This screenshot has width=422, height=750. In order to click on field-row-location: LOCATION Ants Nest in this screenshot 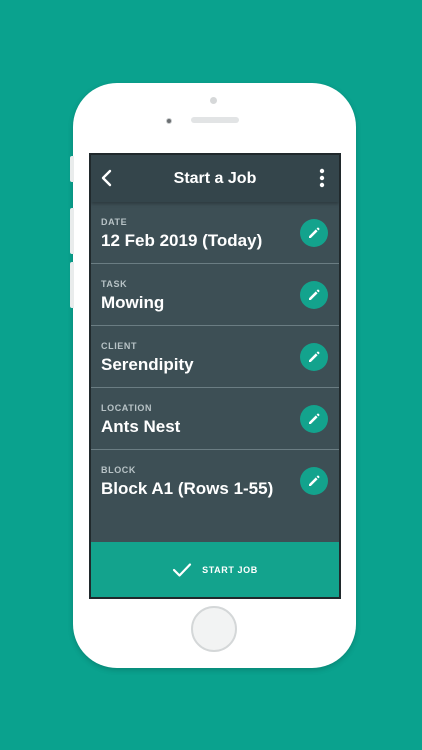, I will do `click(215, 419)`.